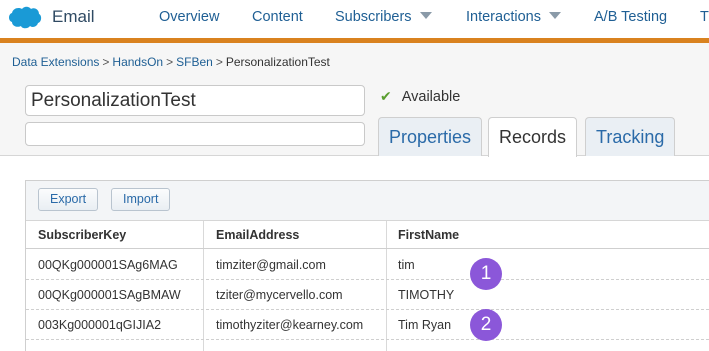 This screenshot has height=351, width=709. I want to click on nav-interactions: Interactions, so click(513, 17).